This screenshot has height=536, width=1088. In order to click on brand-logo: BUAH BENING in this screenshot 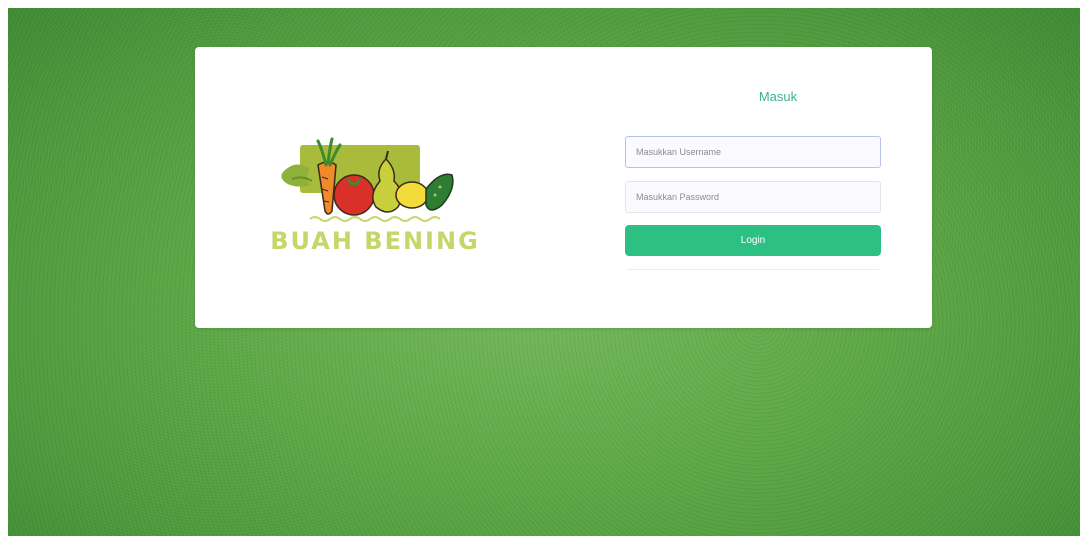, I will do `click(375, 189)`.